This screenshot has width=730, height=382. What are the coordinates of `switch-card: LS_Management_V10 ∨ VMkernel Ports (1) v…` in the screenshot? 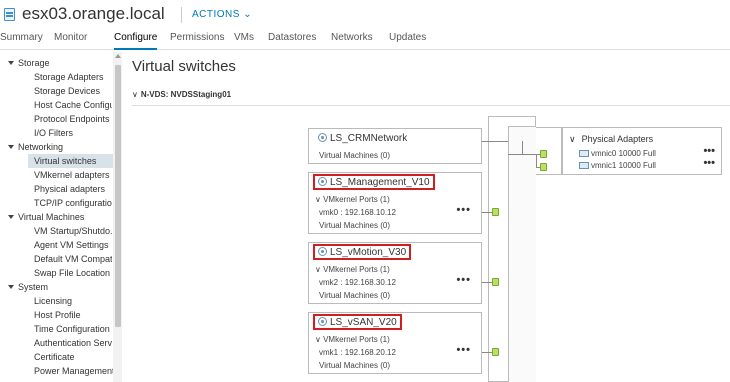 It's located at (395, 203).